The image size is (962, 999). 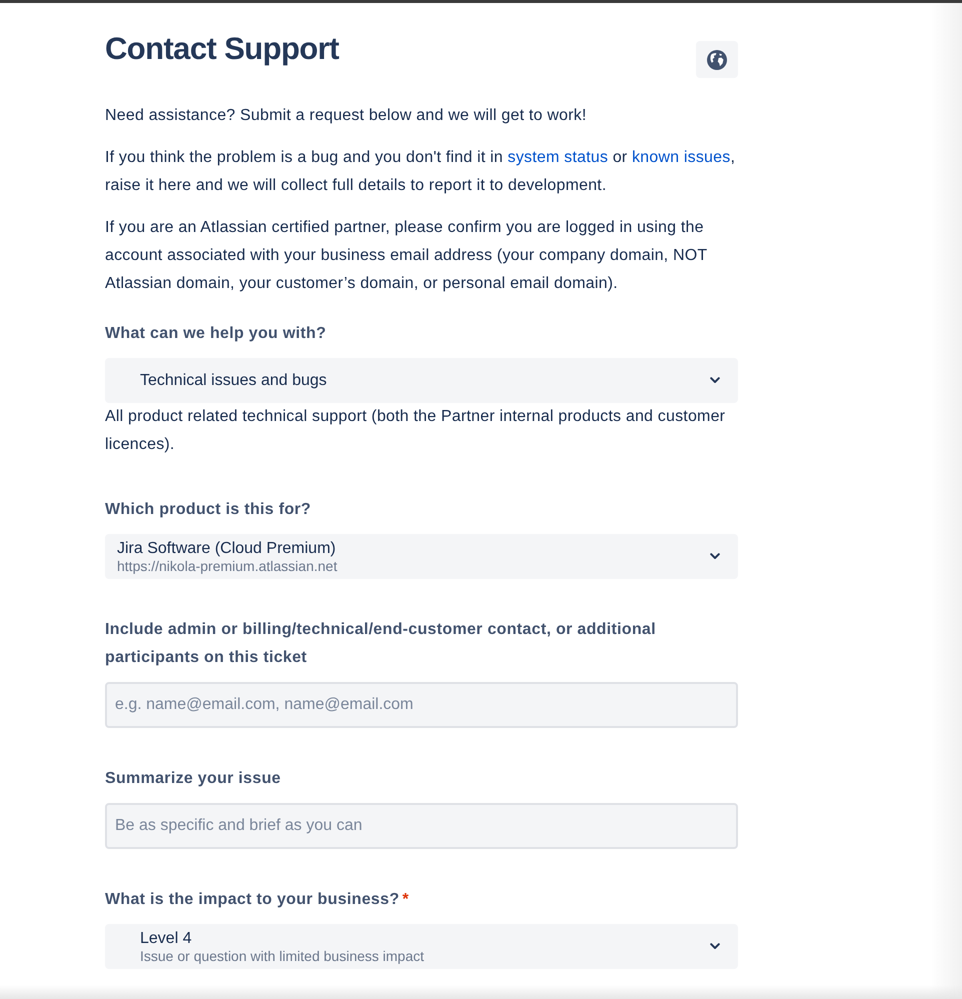 I want to click on dropdown-description: Issue or question with limited business impact, so click(x=282, y=956).